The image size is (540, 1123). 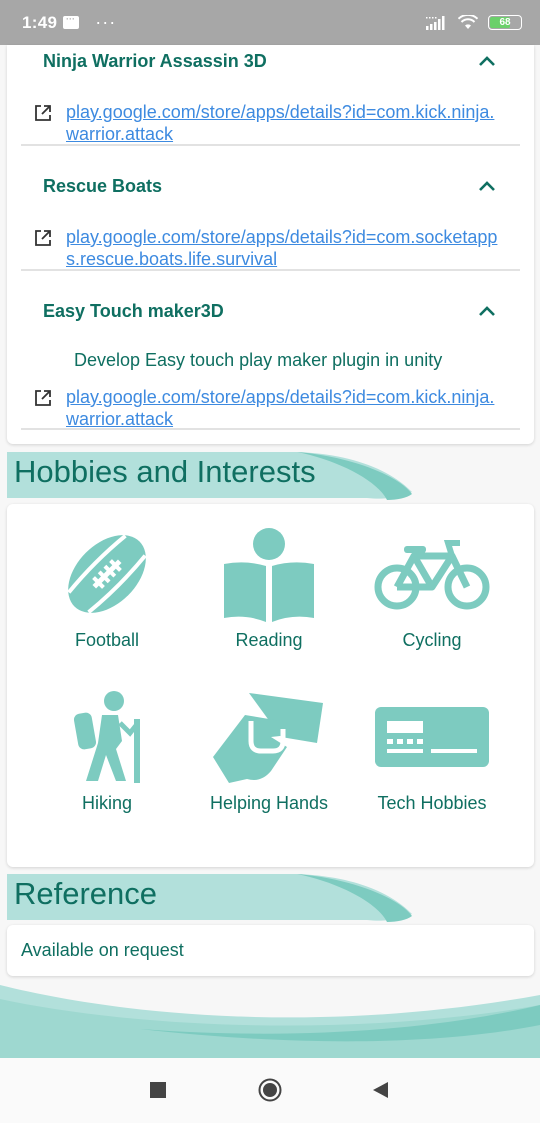 What do you see at coordinates (432, 737) in the screenshot?
I see `keyboard-icon` at bounding box center [432, 737].